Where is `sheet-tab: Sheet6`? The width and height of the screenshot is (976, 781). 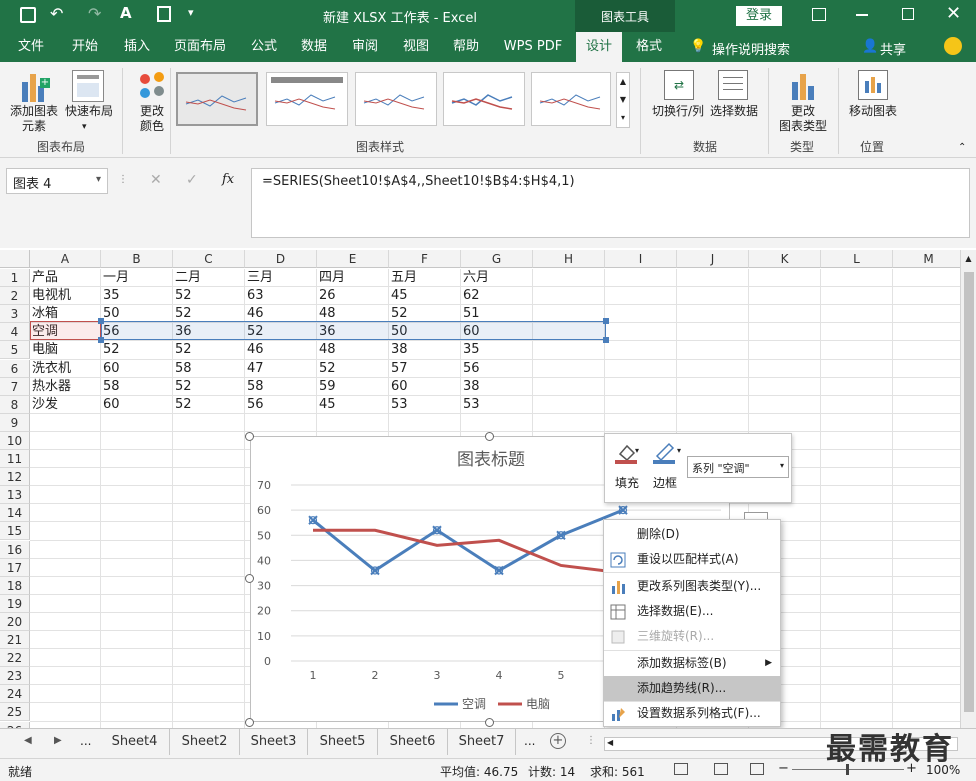
sheet-tab: Sheet6 is located at coordinates (413, 742).